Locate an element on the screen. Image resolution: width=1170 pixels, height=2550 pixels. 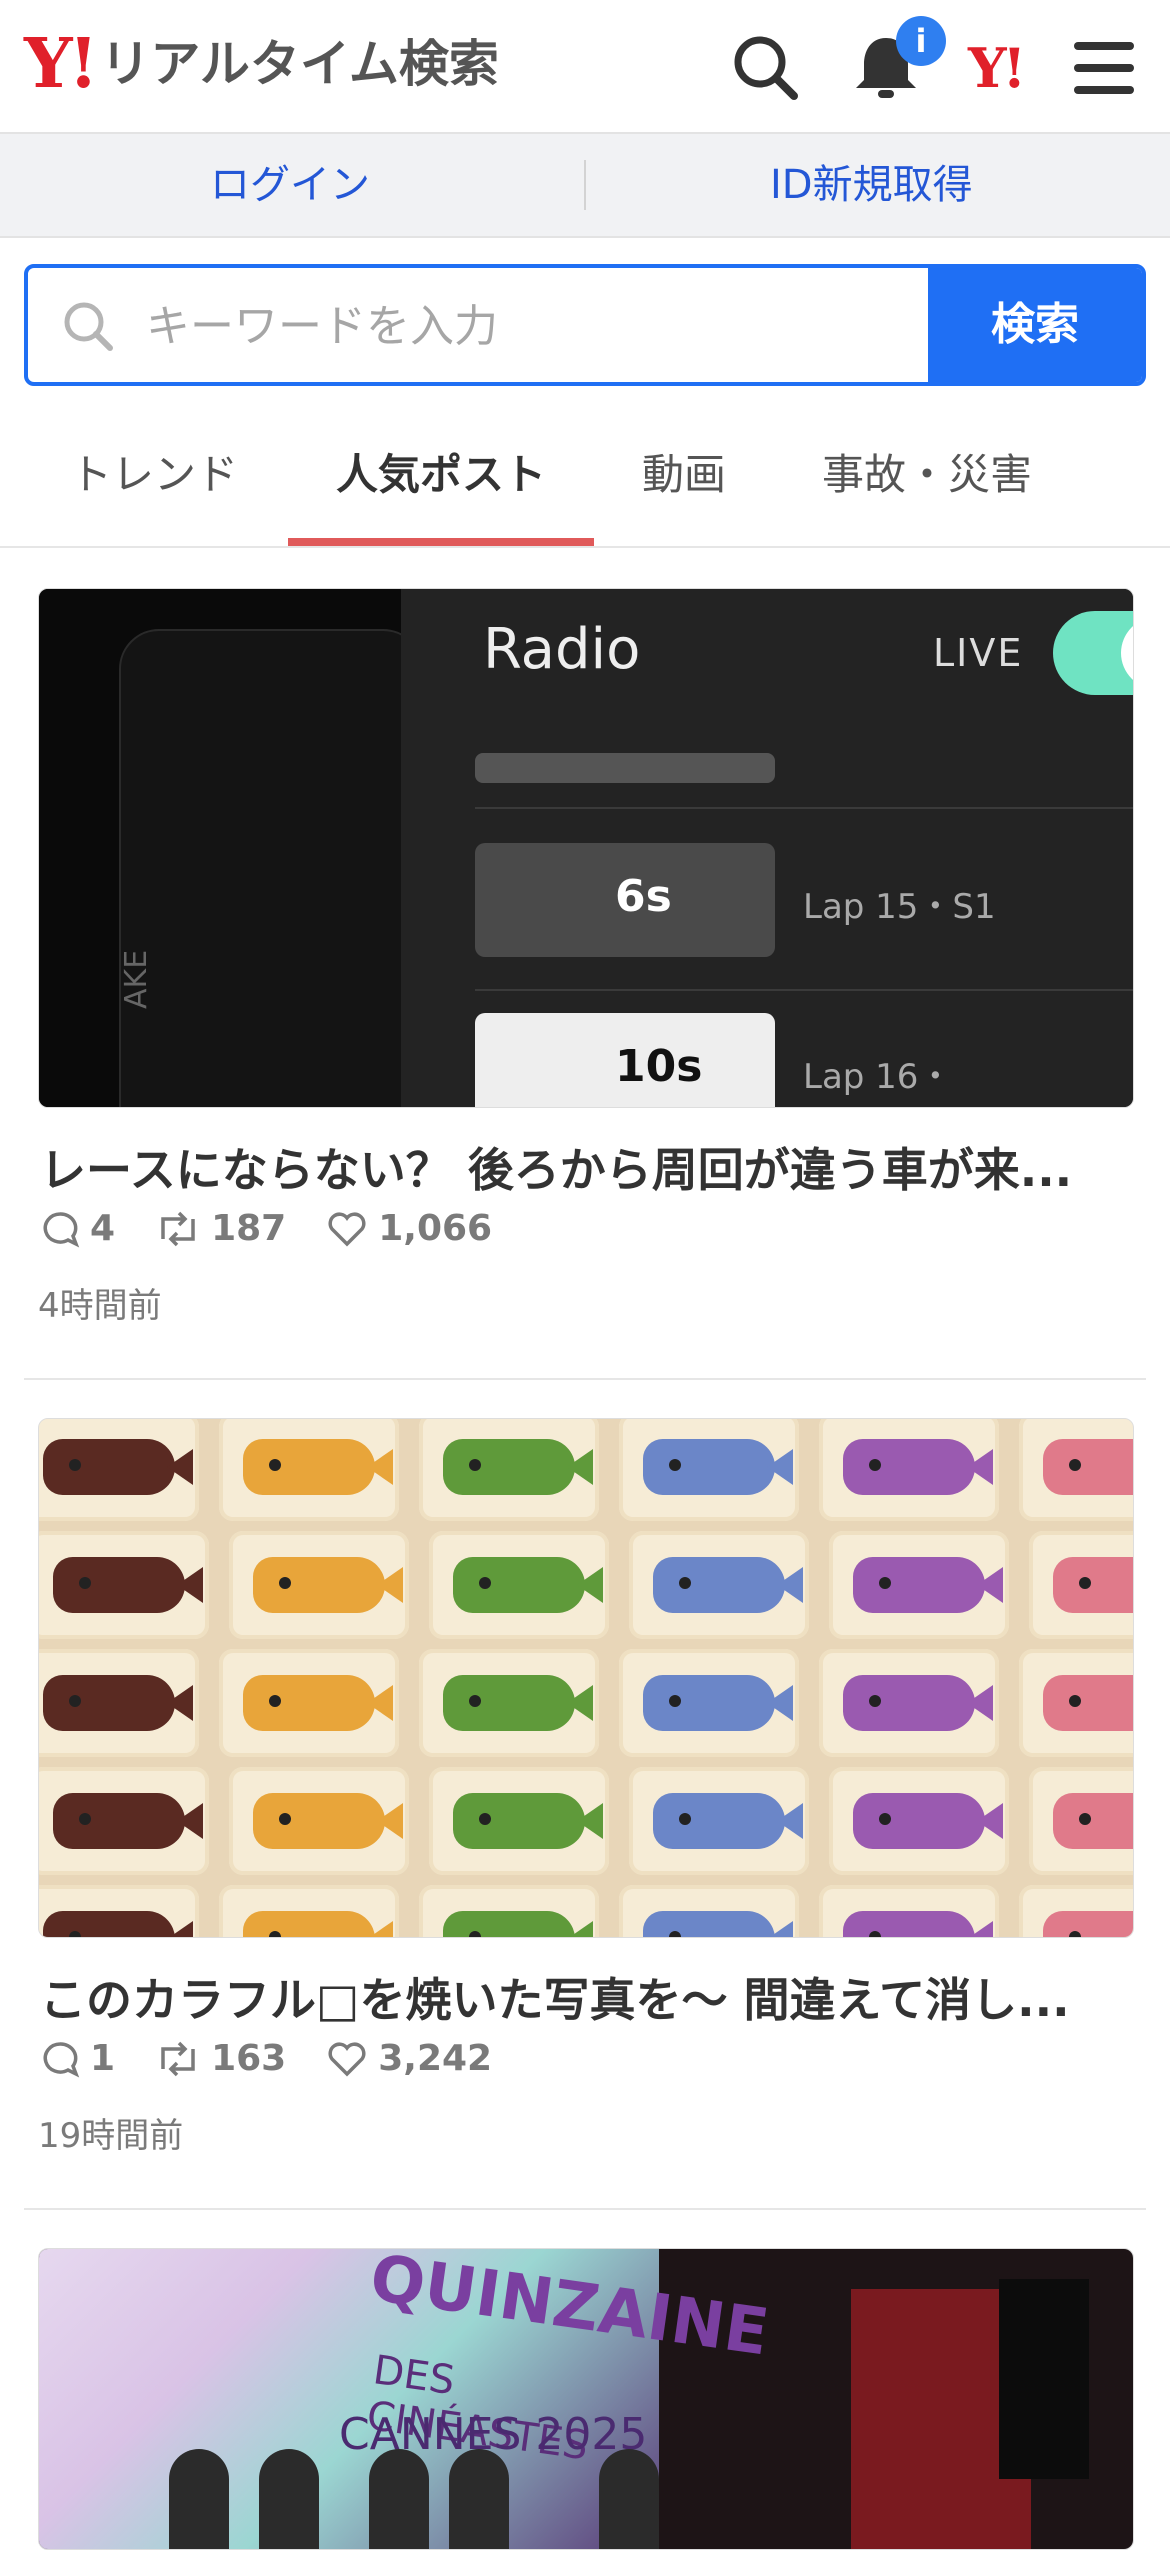
tab-accidents-disasters: 事故・災害 is located at coordinates (927, 483).